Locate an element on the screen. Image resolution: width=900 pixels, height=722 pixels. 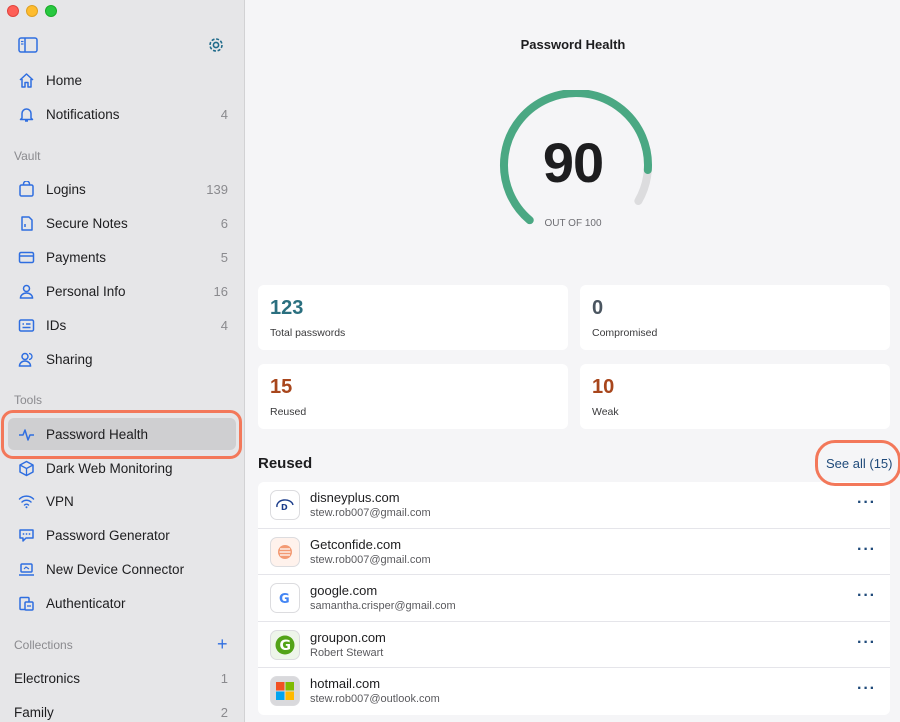
site-name: hotmail.com is located at coordinates (345, 683).